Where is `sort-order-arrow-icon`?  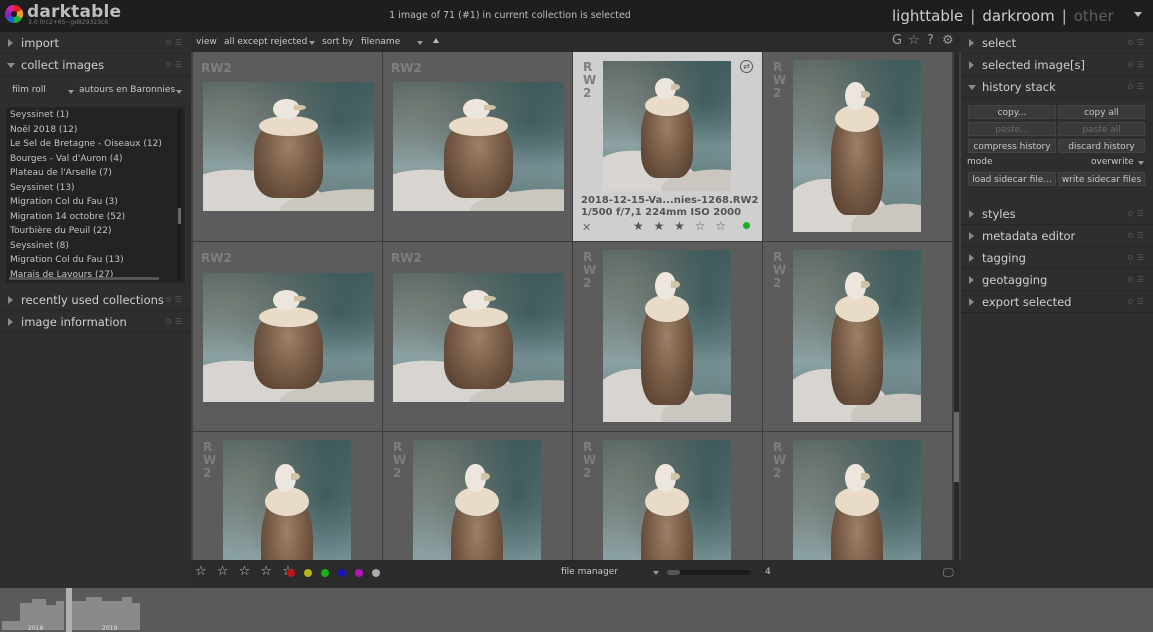 sort-order-arrow-icon is located at coordinates (436, 40).